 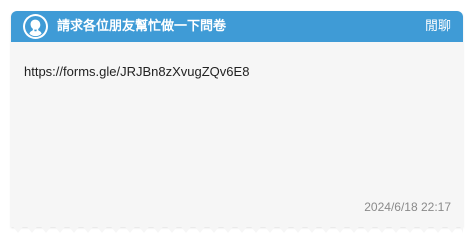 I want to click on forum-board-link: 閒聊, so click(x=438, y=26).